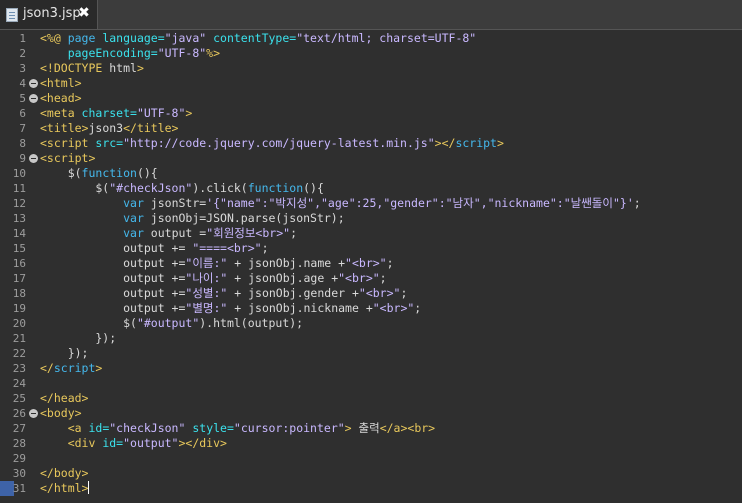 The image size is (742, 503). I want to click on code-token: </a><br>, so click(407, 428).